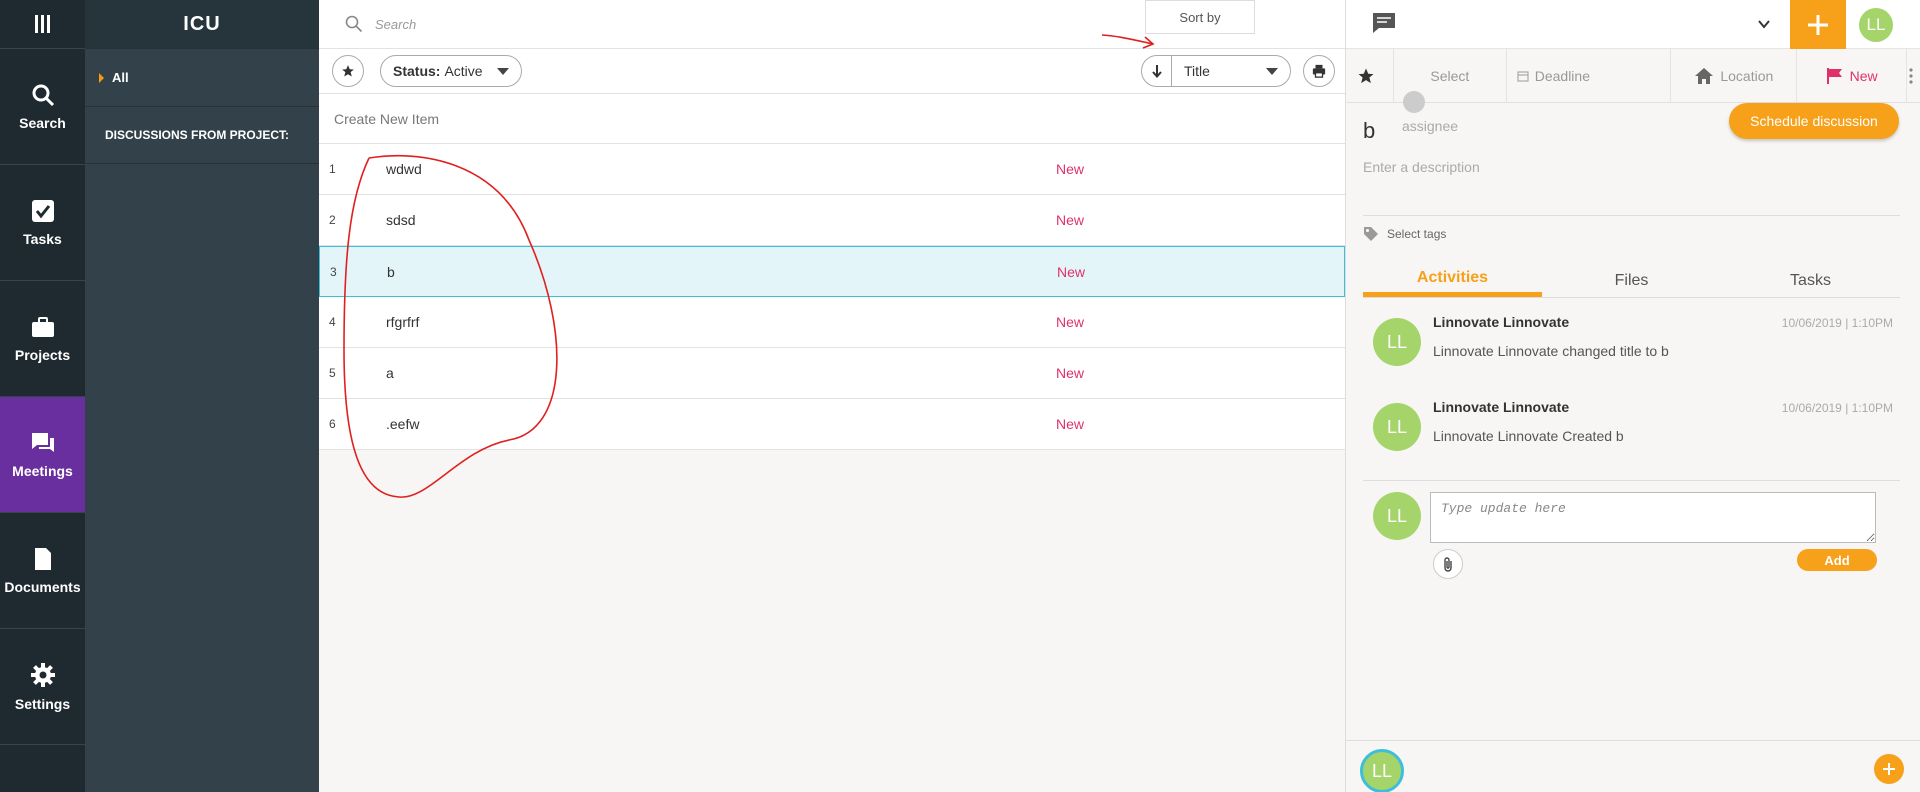 The height and width of the screenshot is (792, 1920). I want to click on create-new-item: Create New Item, so click(832, 119).